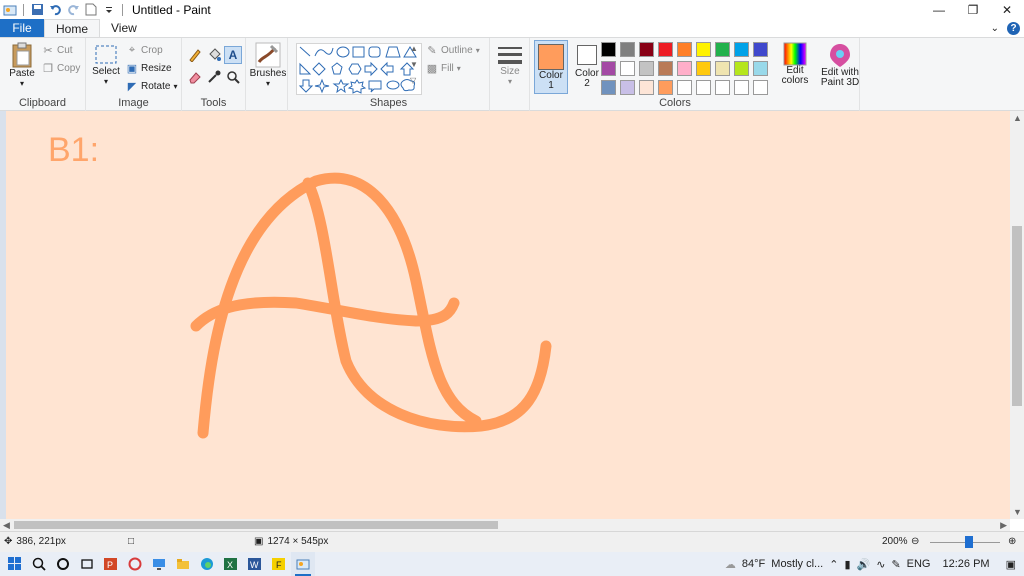  What do you see at coordinates (1013, 28) in the screenshot?
I see `help-icon: ?` at bounding box center [1013, 28].